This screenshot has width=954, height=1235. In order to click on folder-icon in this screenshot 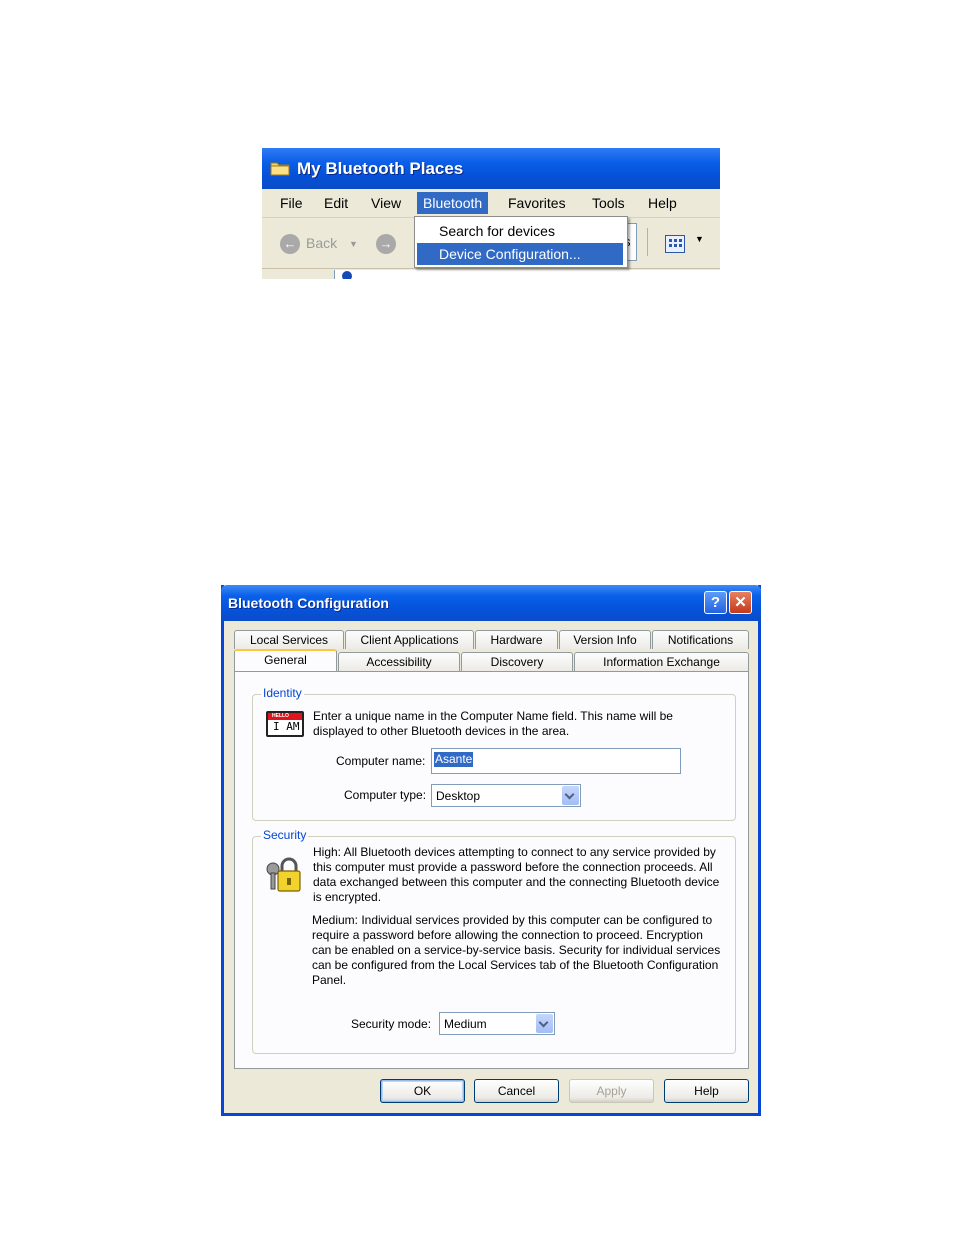, I will do `click(280, 169)`.